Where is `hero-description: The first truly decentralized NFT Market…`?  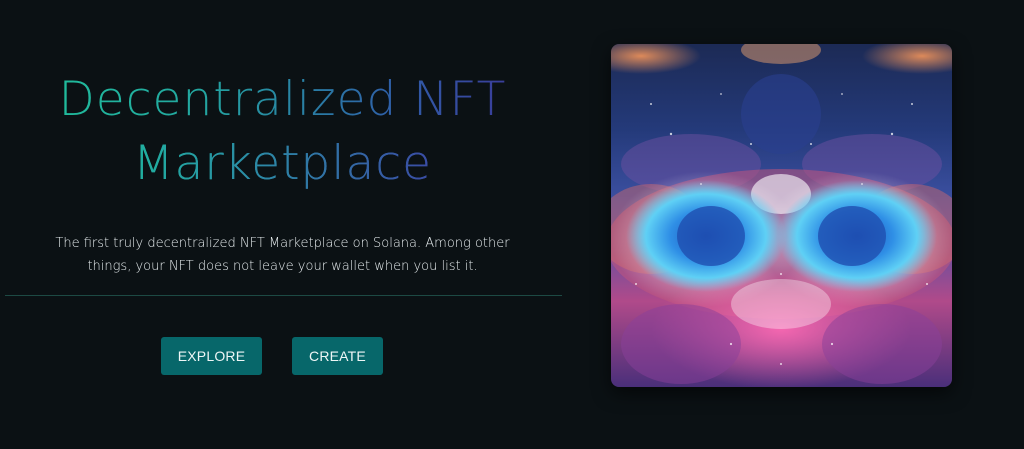 hero-description: The first truly decentralized NFT Market… is located at coordinates (282, 255).